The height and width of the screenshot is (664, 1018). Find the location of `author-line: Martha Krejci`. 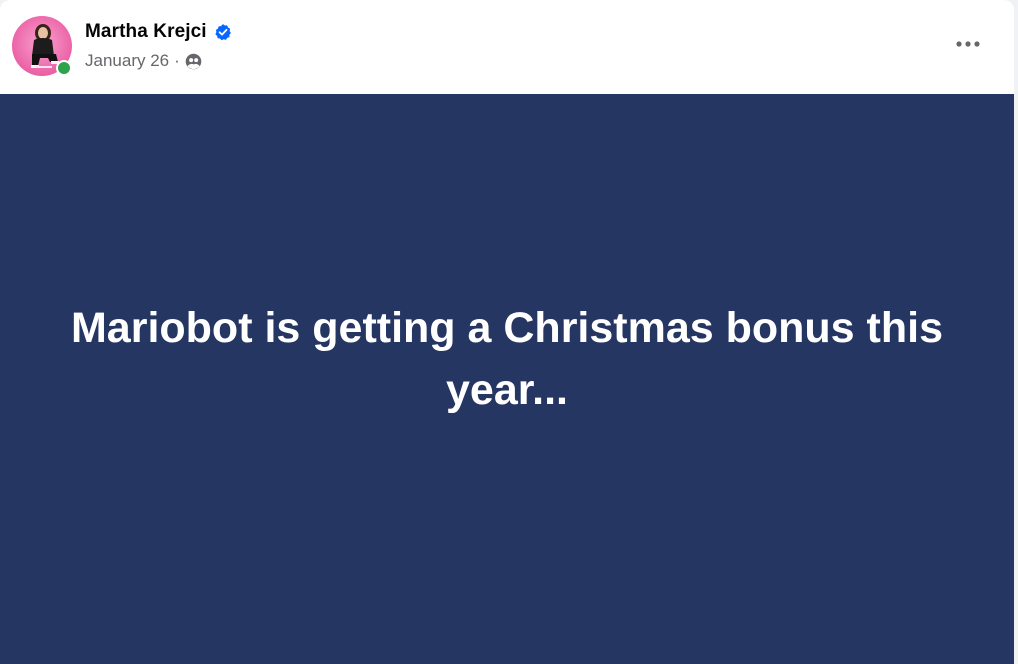

author-line: Martha Krejci is located at coordinates (158, 32).